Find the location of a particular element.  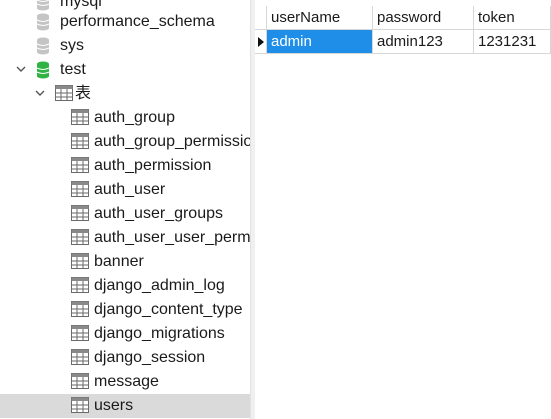

tree-item-table: auth_user is located at coordinates (125, 190).